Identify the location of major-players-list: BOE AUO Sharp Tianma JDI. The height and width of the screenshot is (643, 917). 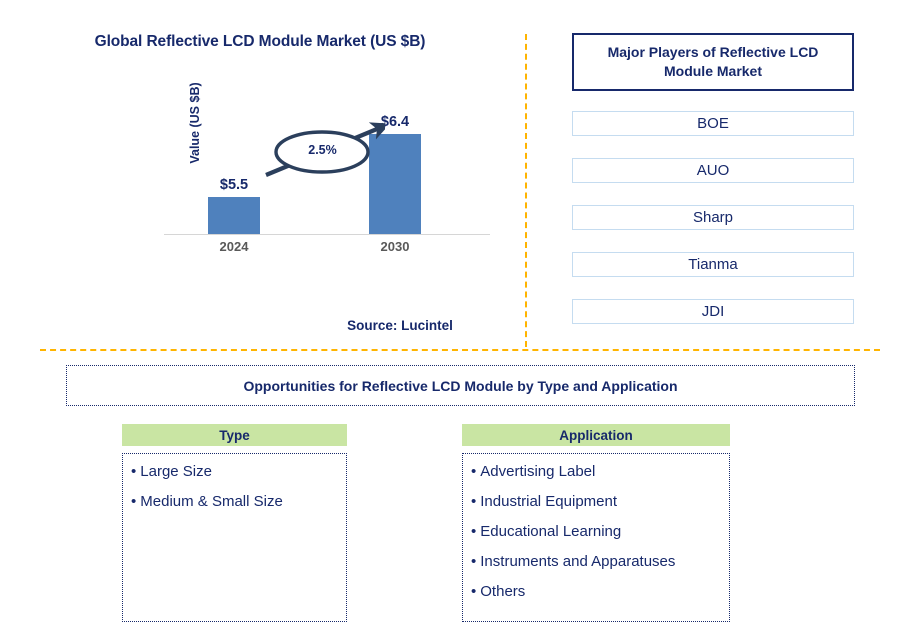
(713, 228).